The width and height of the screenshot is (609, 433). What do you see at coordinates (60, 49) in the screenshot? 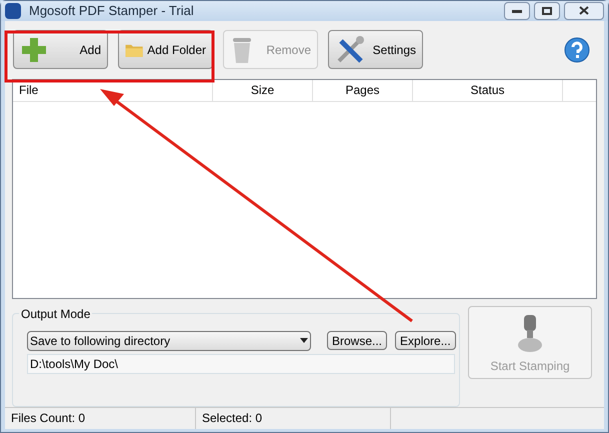
I see `toolbar-button: Add` at bounding box center [60, 49].